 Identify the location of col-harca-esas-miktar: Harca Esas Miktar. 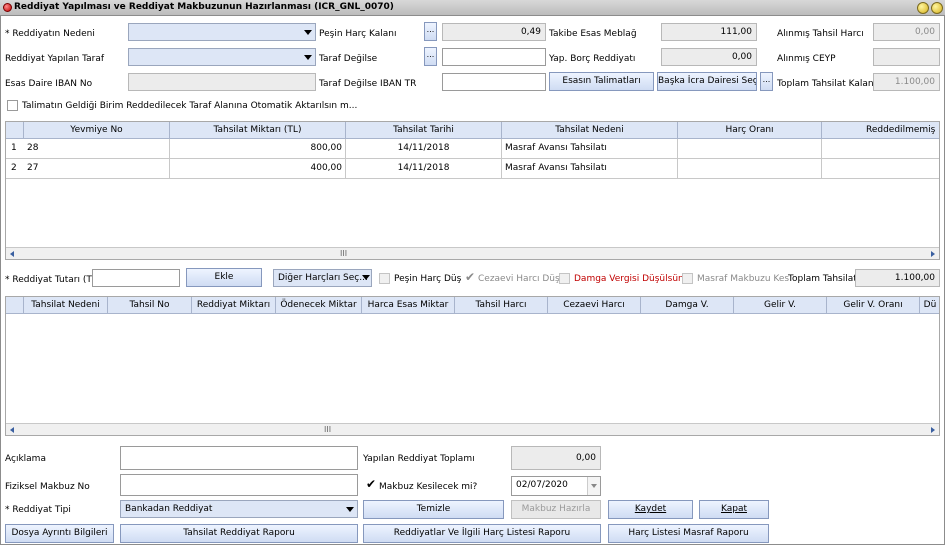
(408, 305).